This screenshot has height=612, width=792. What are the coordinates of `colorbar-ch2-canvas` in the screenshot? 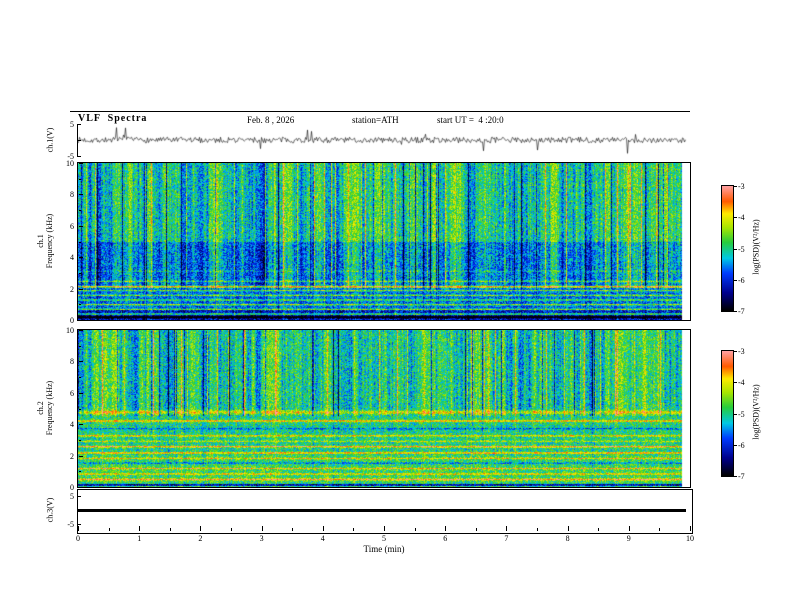 It's located at (727, 413).